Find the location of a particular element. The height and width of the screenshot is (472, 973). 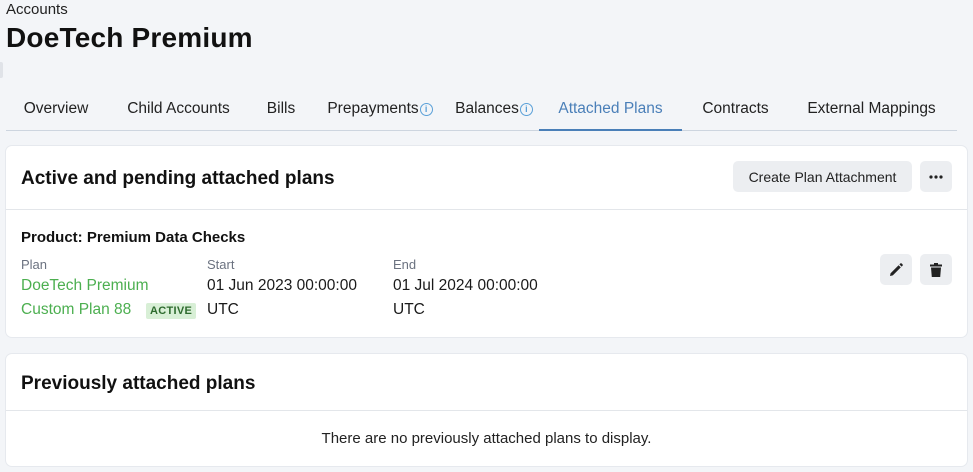

previous-plans-title: Previously attached plans is located at coordinates (138, 383).